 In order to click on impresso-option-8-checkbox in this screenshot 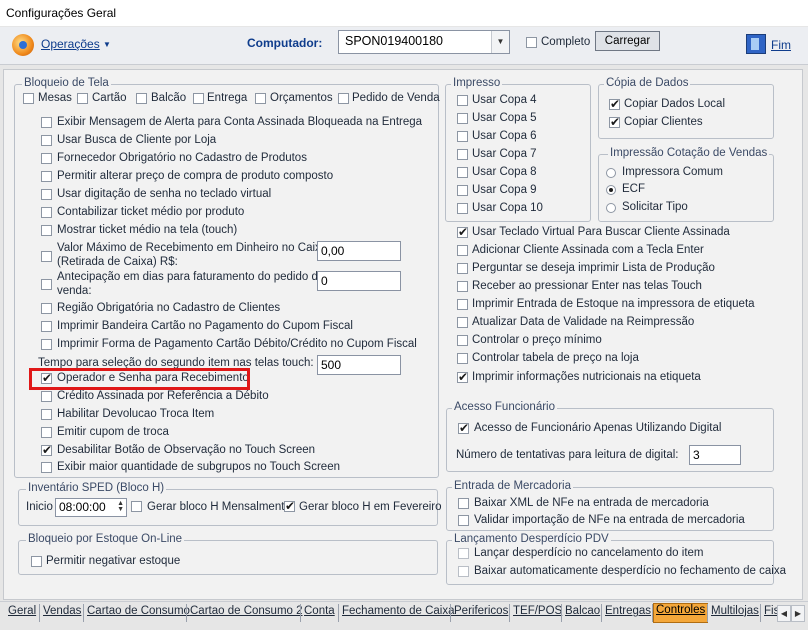, I will do `click(462, 377)`.